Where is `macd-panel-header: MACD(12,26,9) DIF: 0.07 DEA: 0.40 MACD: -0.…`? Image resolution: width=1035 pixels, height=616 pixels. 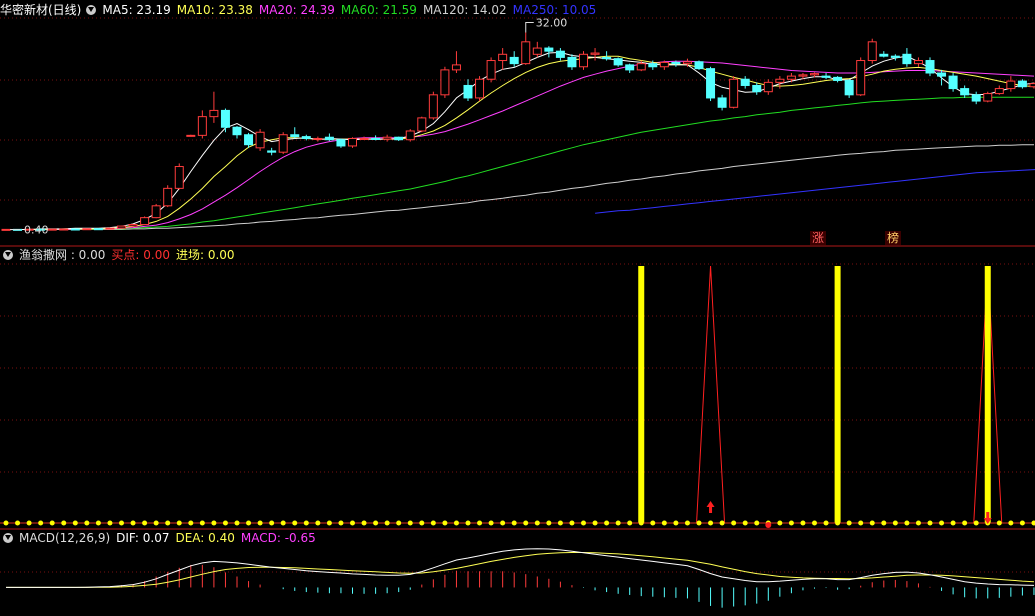
macd-panel-header: MACD(12,26,9) DIF: 0.07 DEA: 0.40 MACD: -0.… is located at coordinates (161, 538).